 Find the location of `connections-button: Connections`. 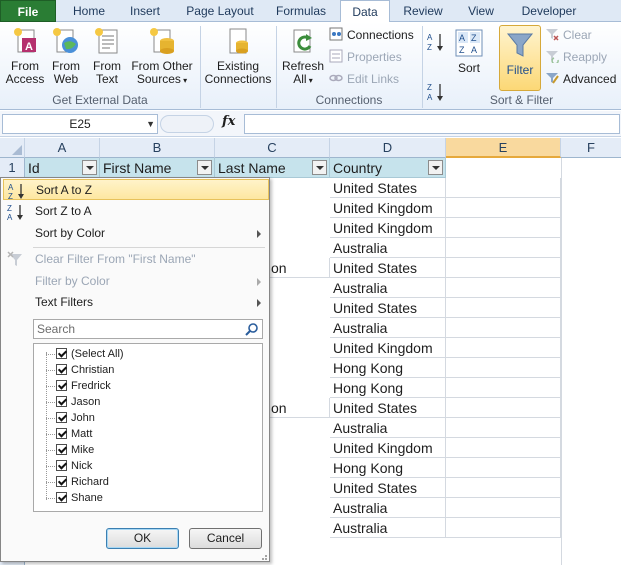

connections-button: Connections is located at coordinates (371, 35).